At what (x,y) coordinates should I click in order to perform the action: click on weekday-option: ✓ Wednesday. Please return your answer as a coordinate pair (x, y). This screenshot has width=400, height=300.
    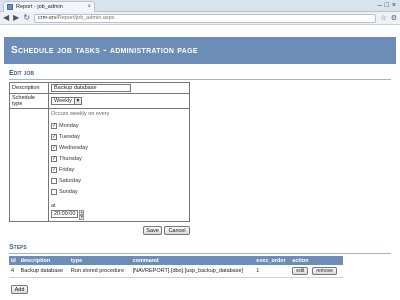
    Looking at the image, I should click on (119, 147).